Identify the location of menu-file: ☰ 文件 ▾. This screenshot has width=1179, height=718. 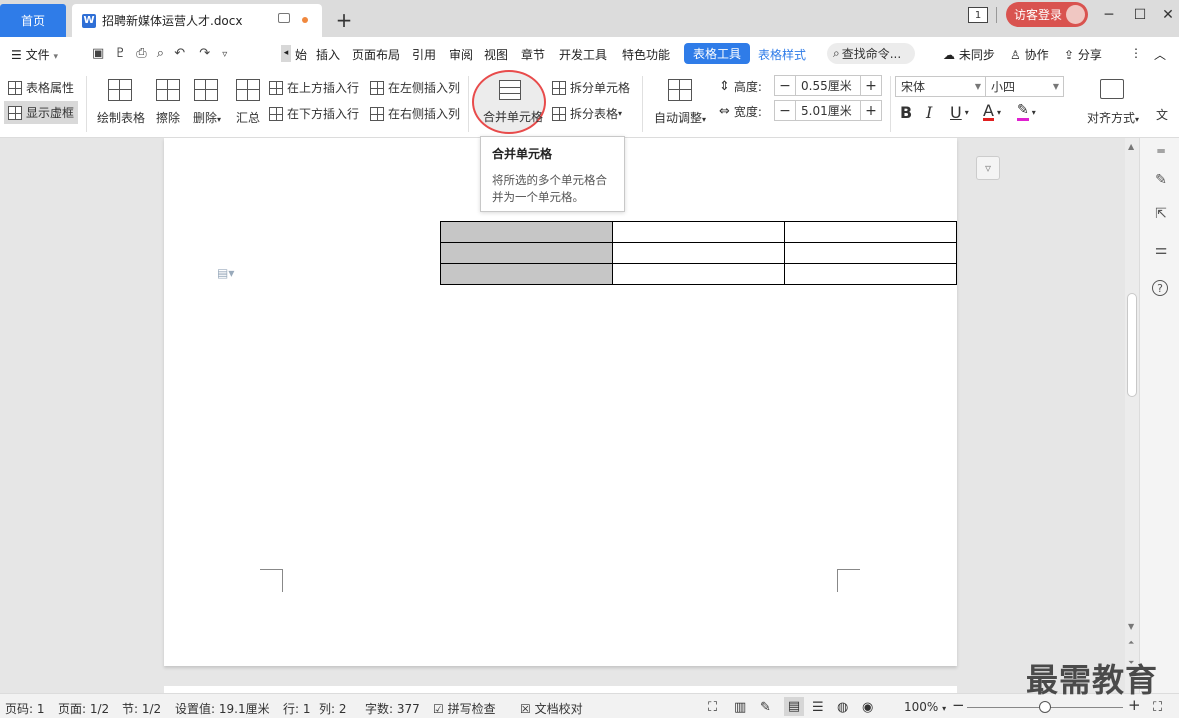
(34, 54).